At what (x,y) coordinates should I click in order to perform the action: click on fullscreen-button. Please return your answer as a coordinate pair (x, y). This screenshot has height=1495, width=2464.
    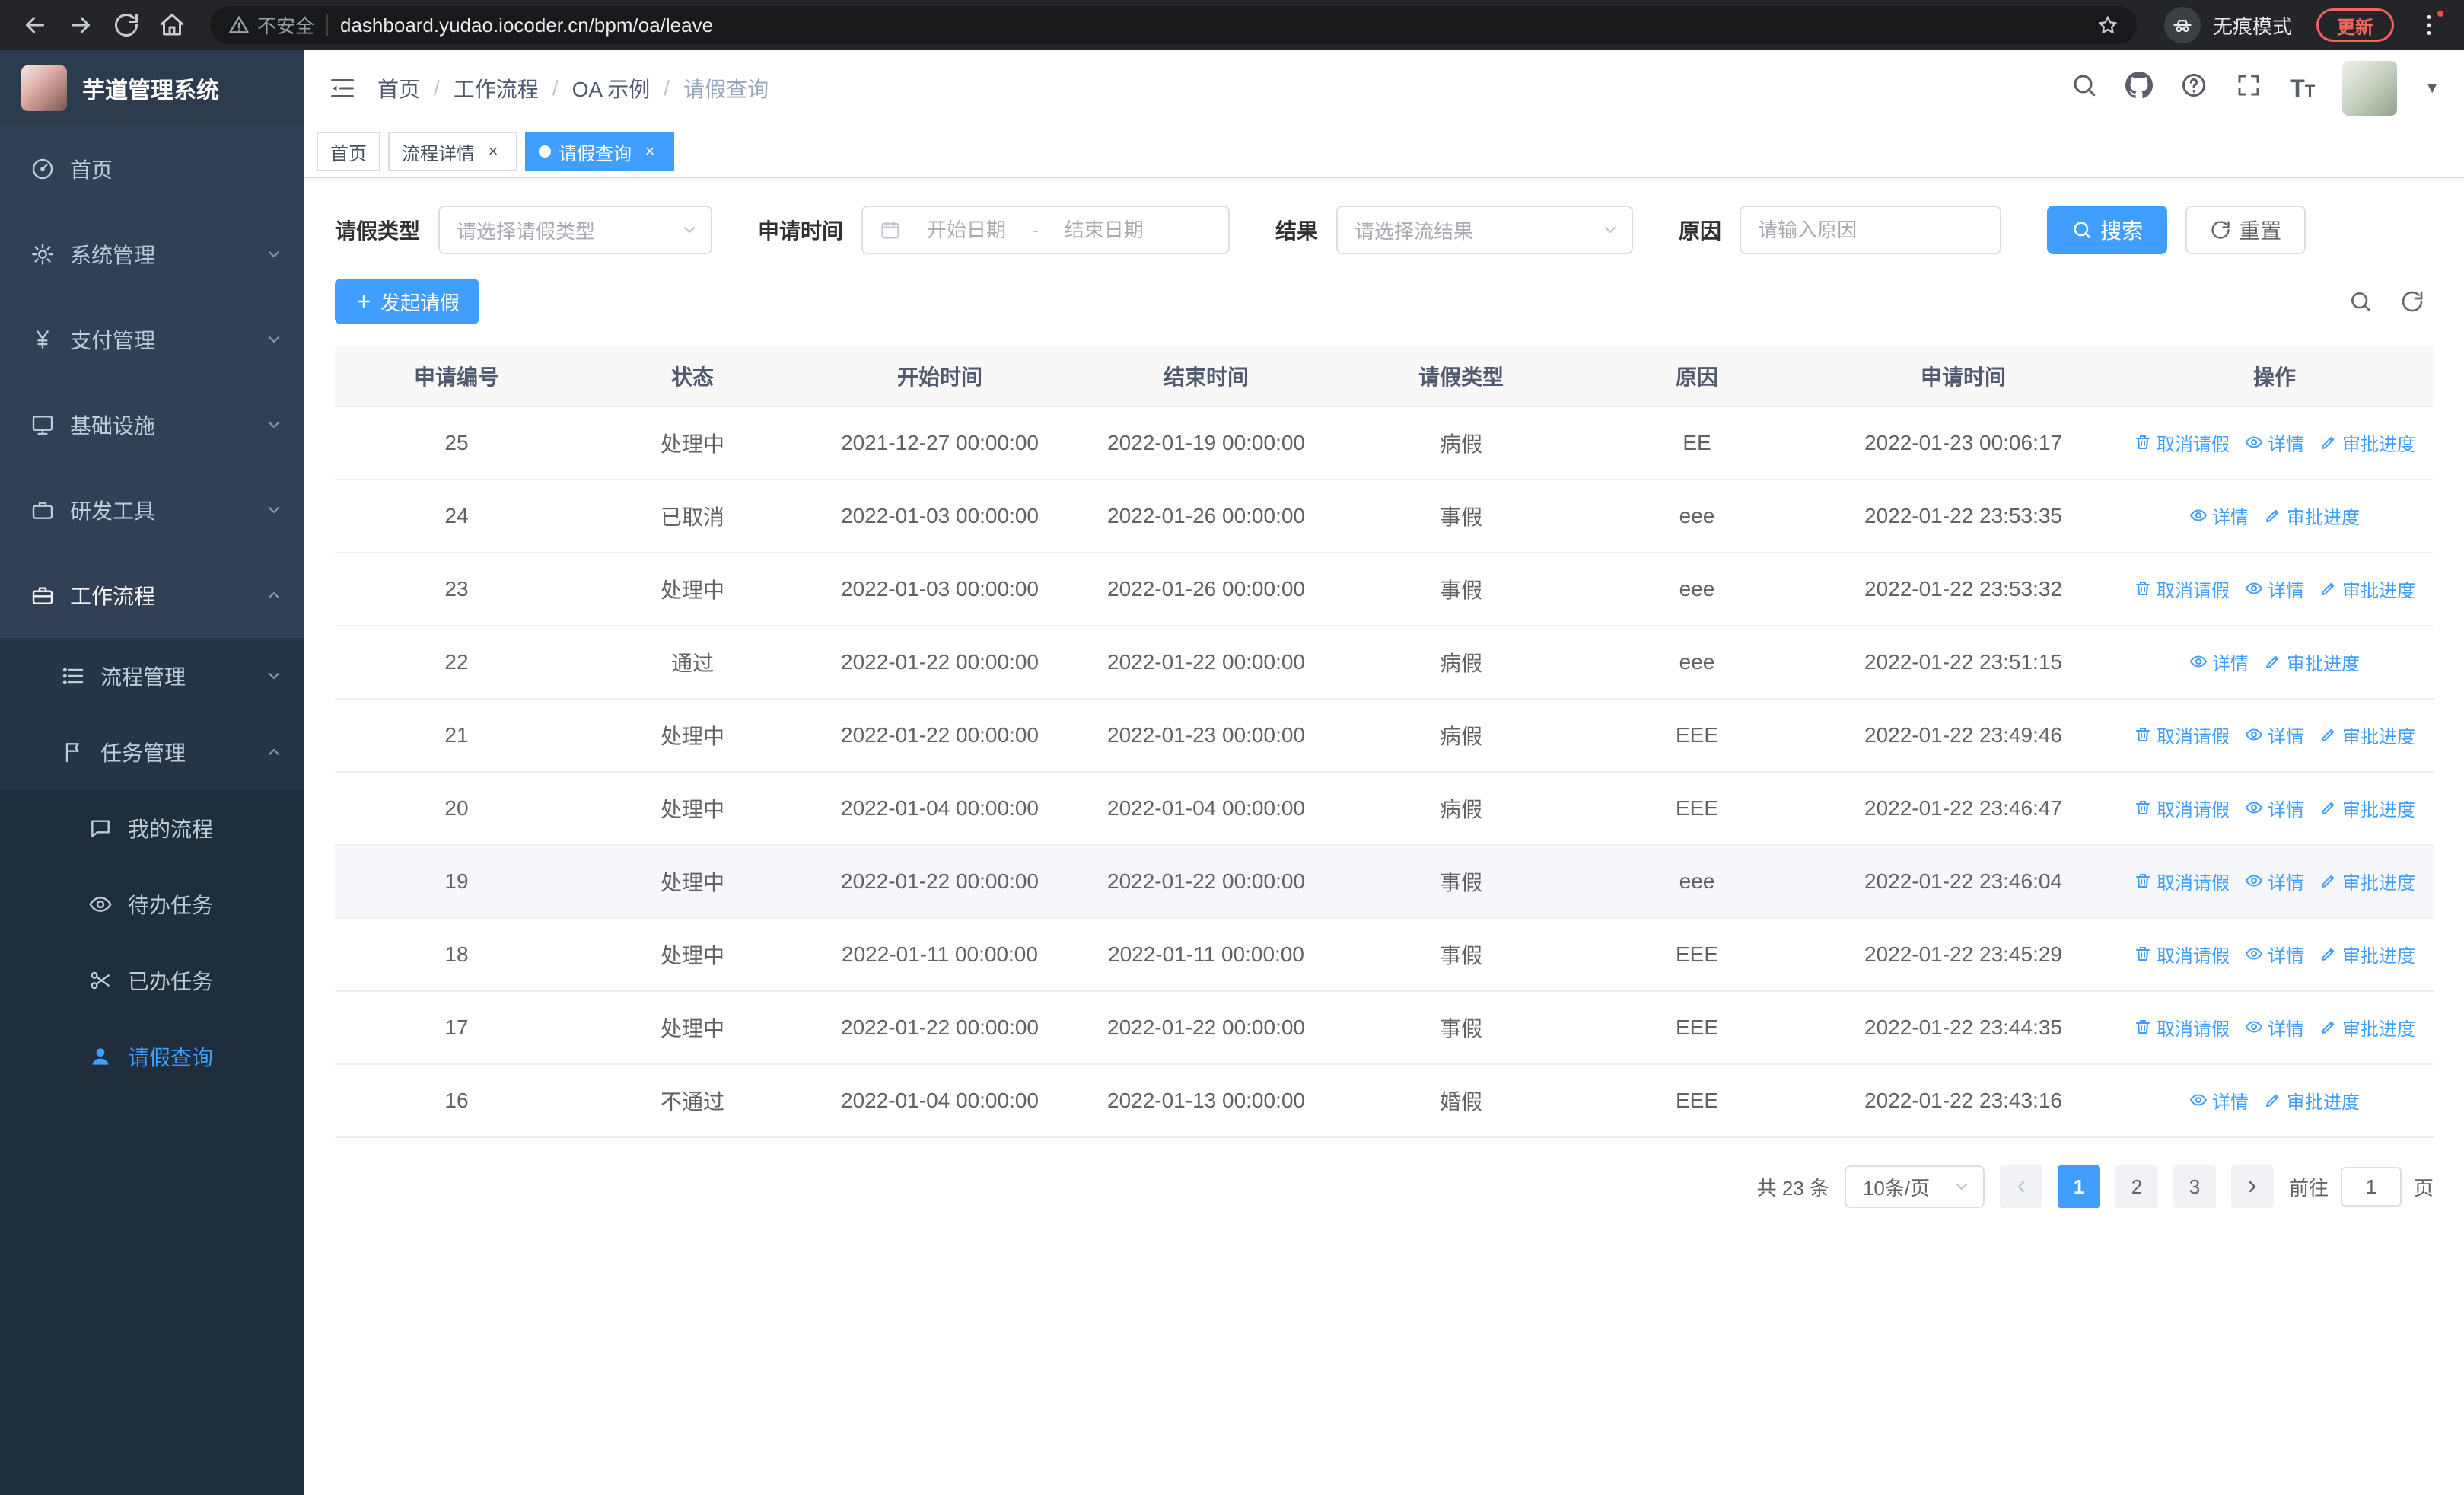
    Looking at the image, I should click on (2248, 89).